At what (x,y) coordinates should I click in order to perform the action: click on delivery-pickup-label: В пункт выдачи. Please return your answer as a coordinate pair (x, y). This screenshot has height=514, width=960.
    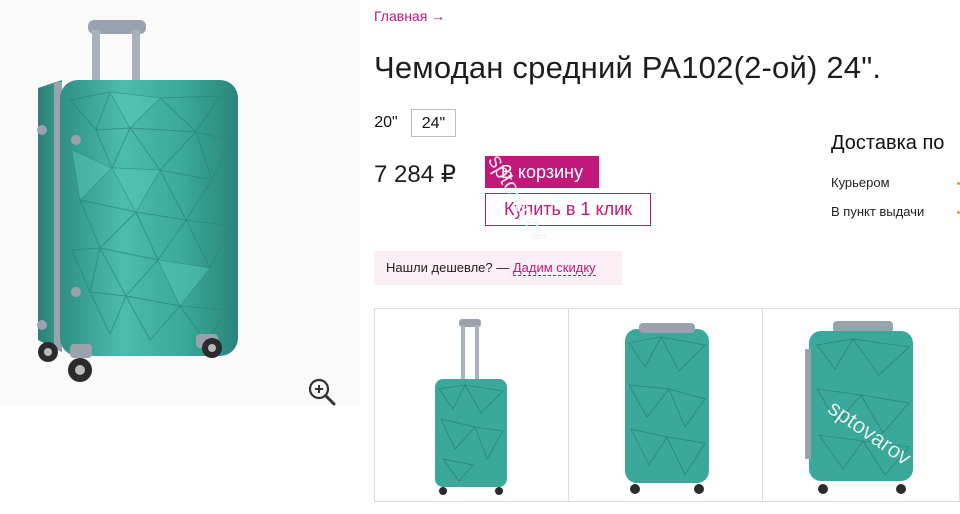
    Looking at the image, I should click on (878, 211).